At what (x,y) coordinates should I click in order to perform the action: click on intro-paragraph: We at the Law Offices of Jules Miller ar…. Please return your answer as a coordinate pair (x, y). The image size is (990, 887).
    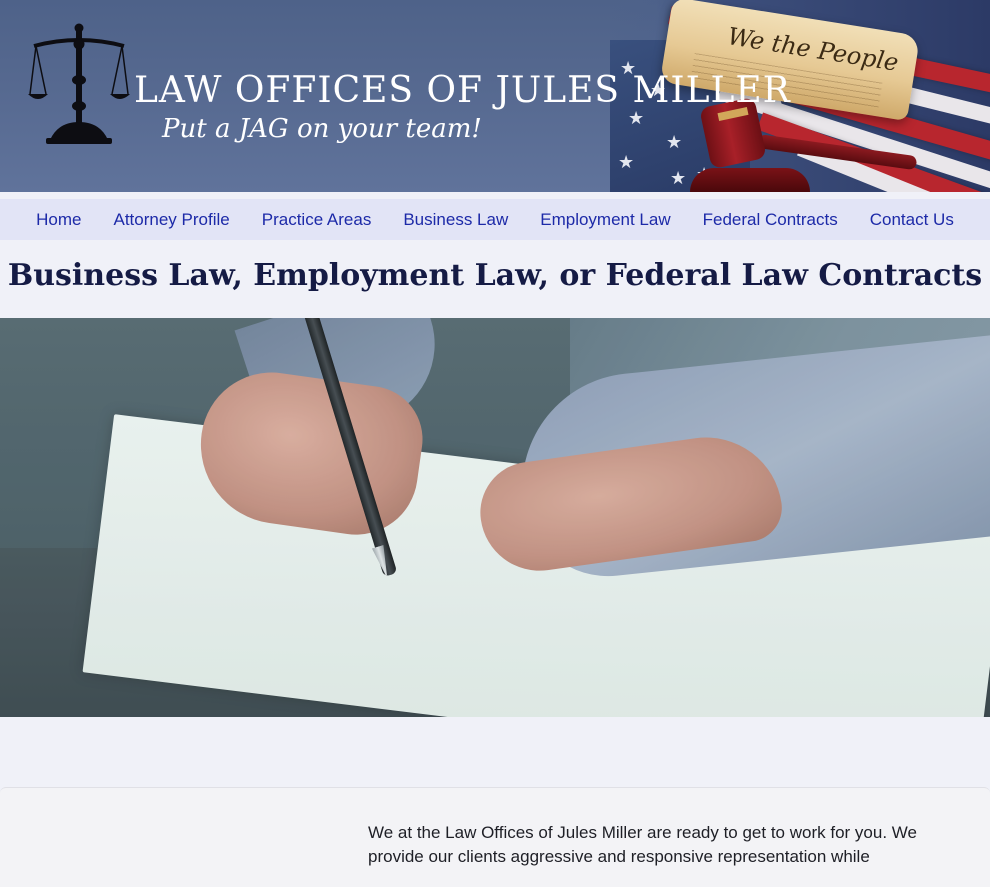
    Looking at the image, I should click on (642, 844).